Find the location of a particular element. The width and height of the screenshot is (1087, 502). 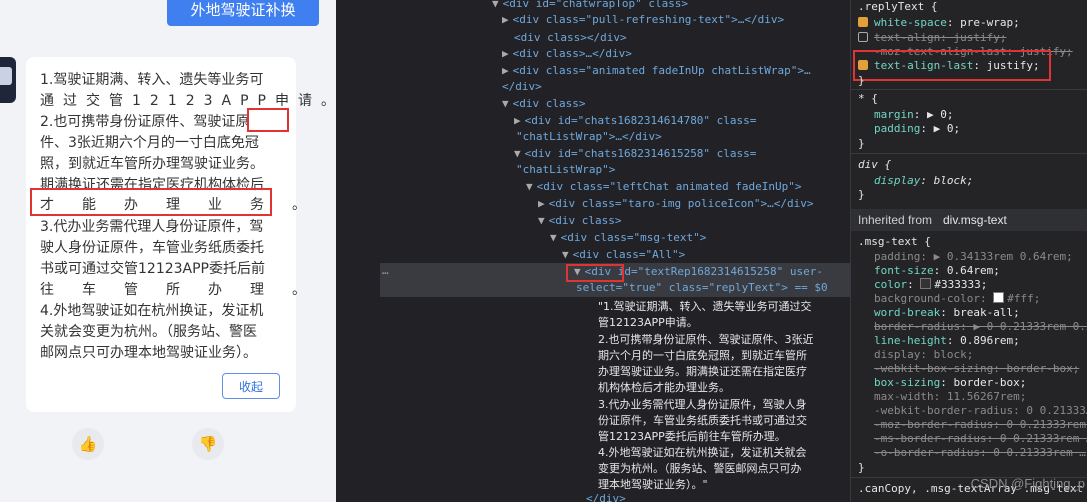

text-node-line: 办理驾驶证业务。期满换证还需在指定医疗 is located at coordinates (702, 371).